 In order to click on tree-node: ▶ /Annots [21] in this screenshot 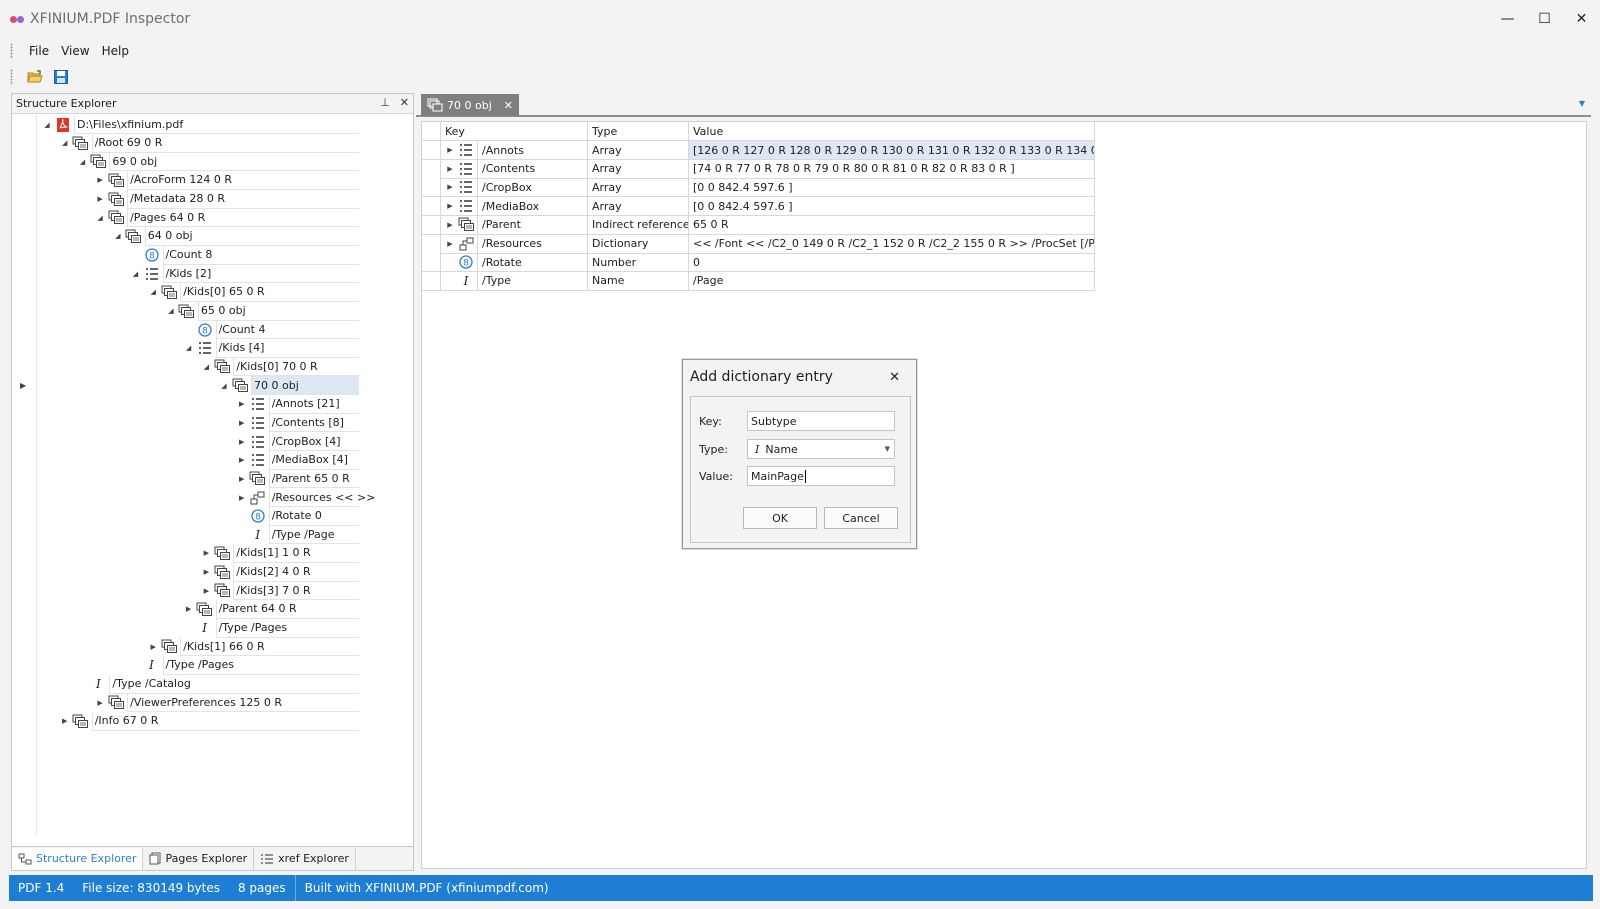, I will do `click(297, 404)`.